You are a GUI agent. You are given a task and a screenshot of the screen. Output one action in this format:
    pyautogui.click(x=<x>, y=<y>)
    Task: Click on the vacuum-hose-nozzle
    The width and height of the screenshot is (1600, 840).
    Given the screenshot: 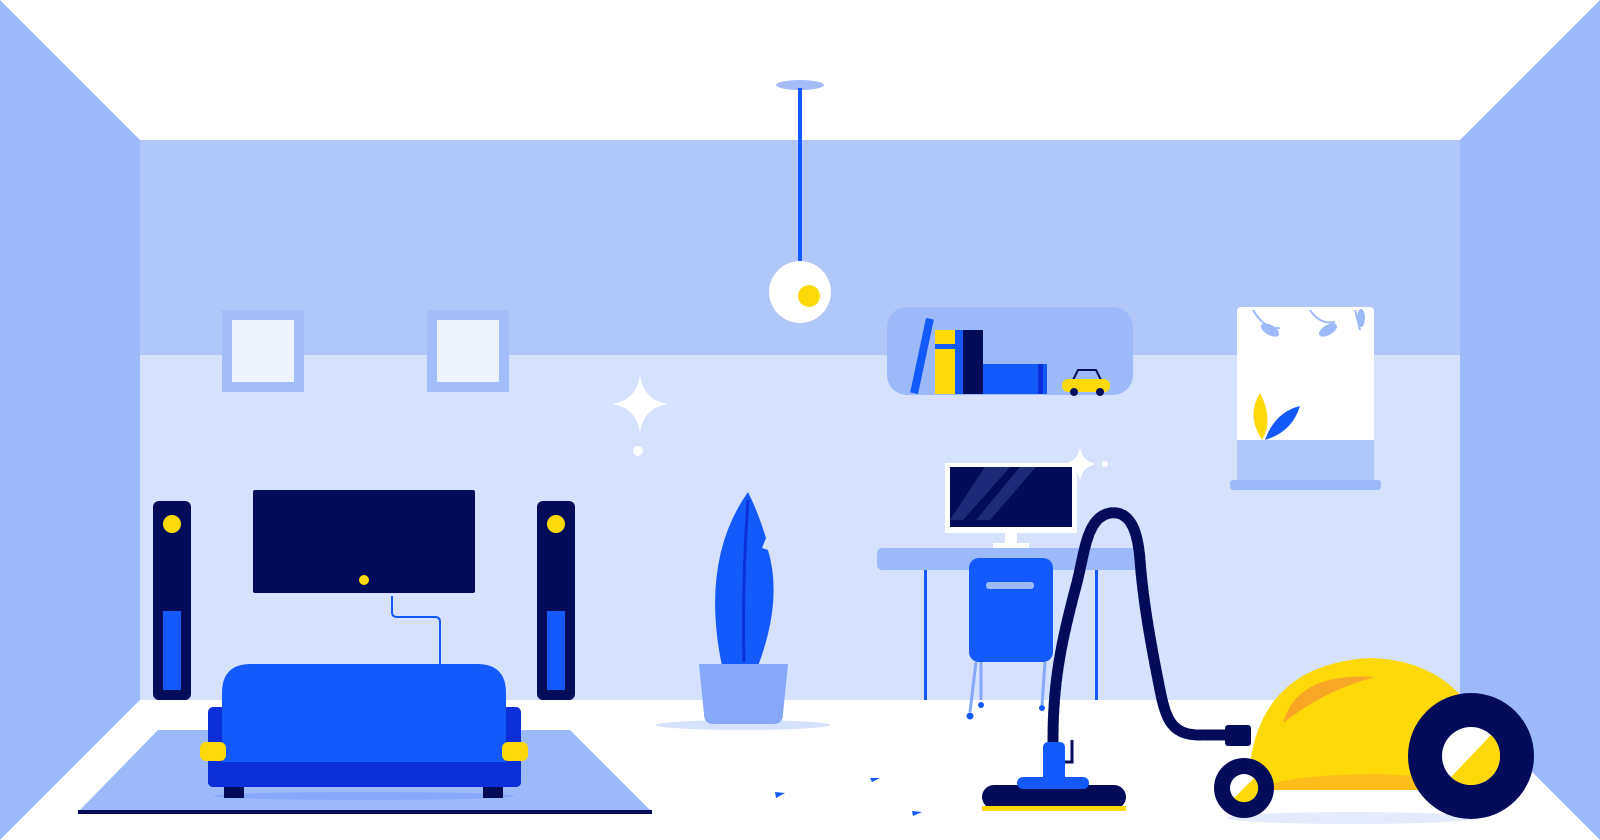 What is the action you would take?
    pyautogui.click(x=1238, y=735)
    